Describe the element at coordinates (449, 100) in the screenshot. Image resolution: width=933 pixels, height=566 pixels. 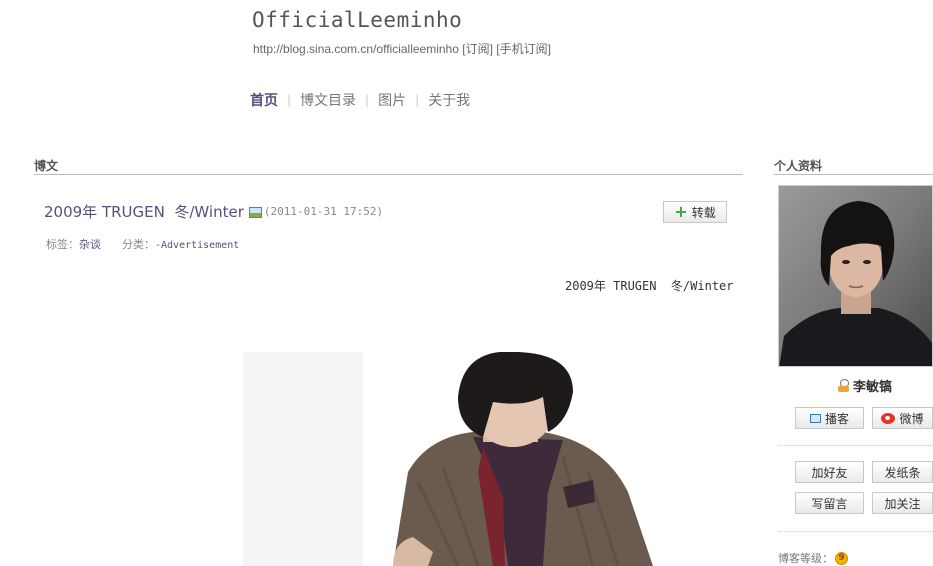
I see `nav-item-about: 关于我` at that location.